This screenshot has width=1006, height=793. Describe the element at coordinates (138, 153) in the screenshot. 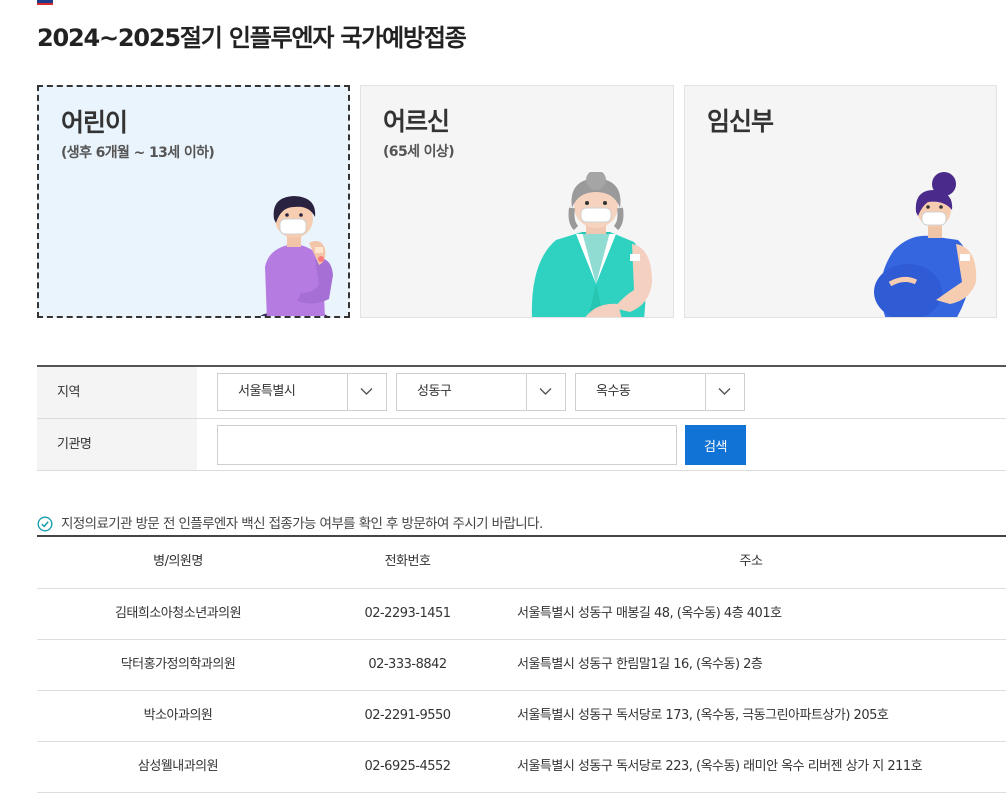

I see `group-card-subtitle: (생후 6개월 ~ 13세 이하)` at that location.